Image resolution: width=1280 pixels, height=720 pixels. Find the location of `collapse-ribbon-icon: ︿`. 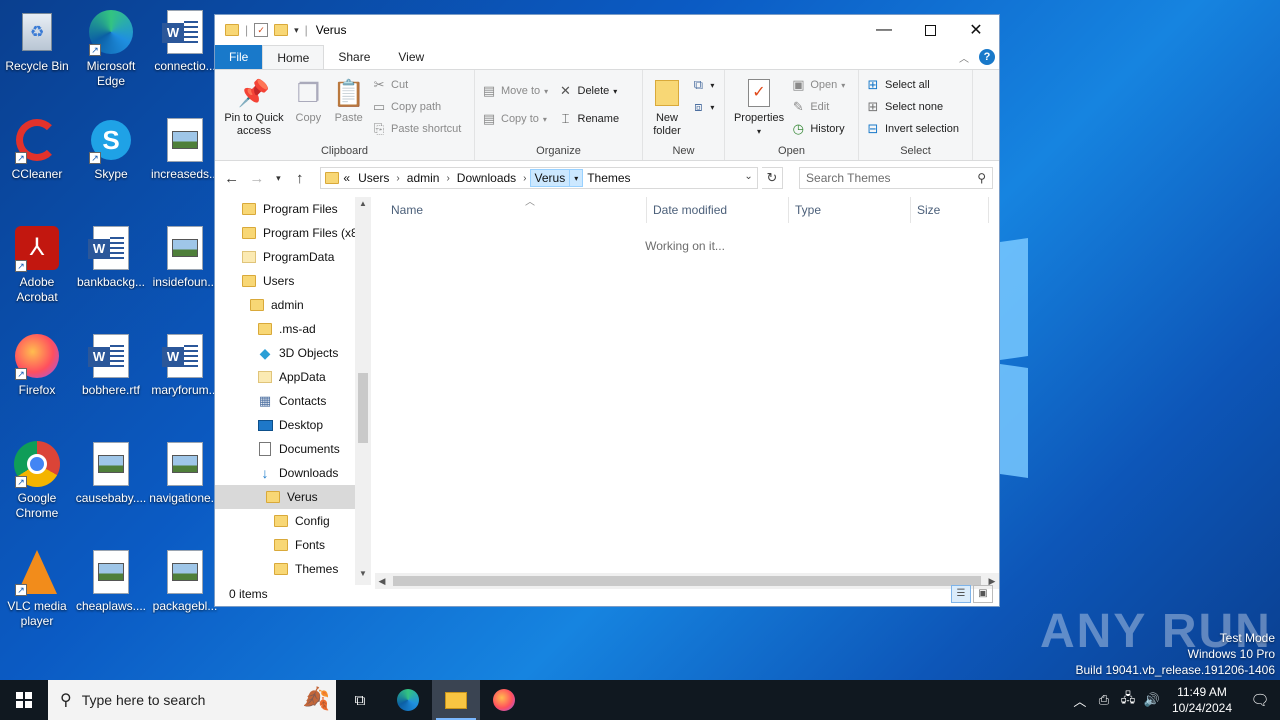

collapse-ribbon-icon: ︿ is located at coordinates (964, 57).